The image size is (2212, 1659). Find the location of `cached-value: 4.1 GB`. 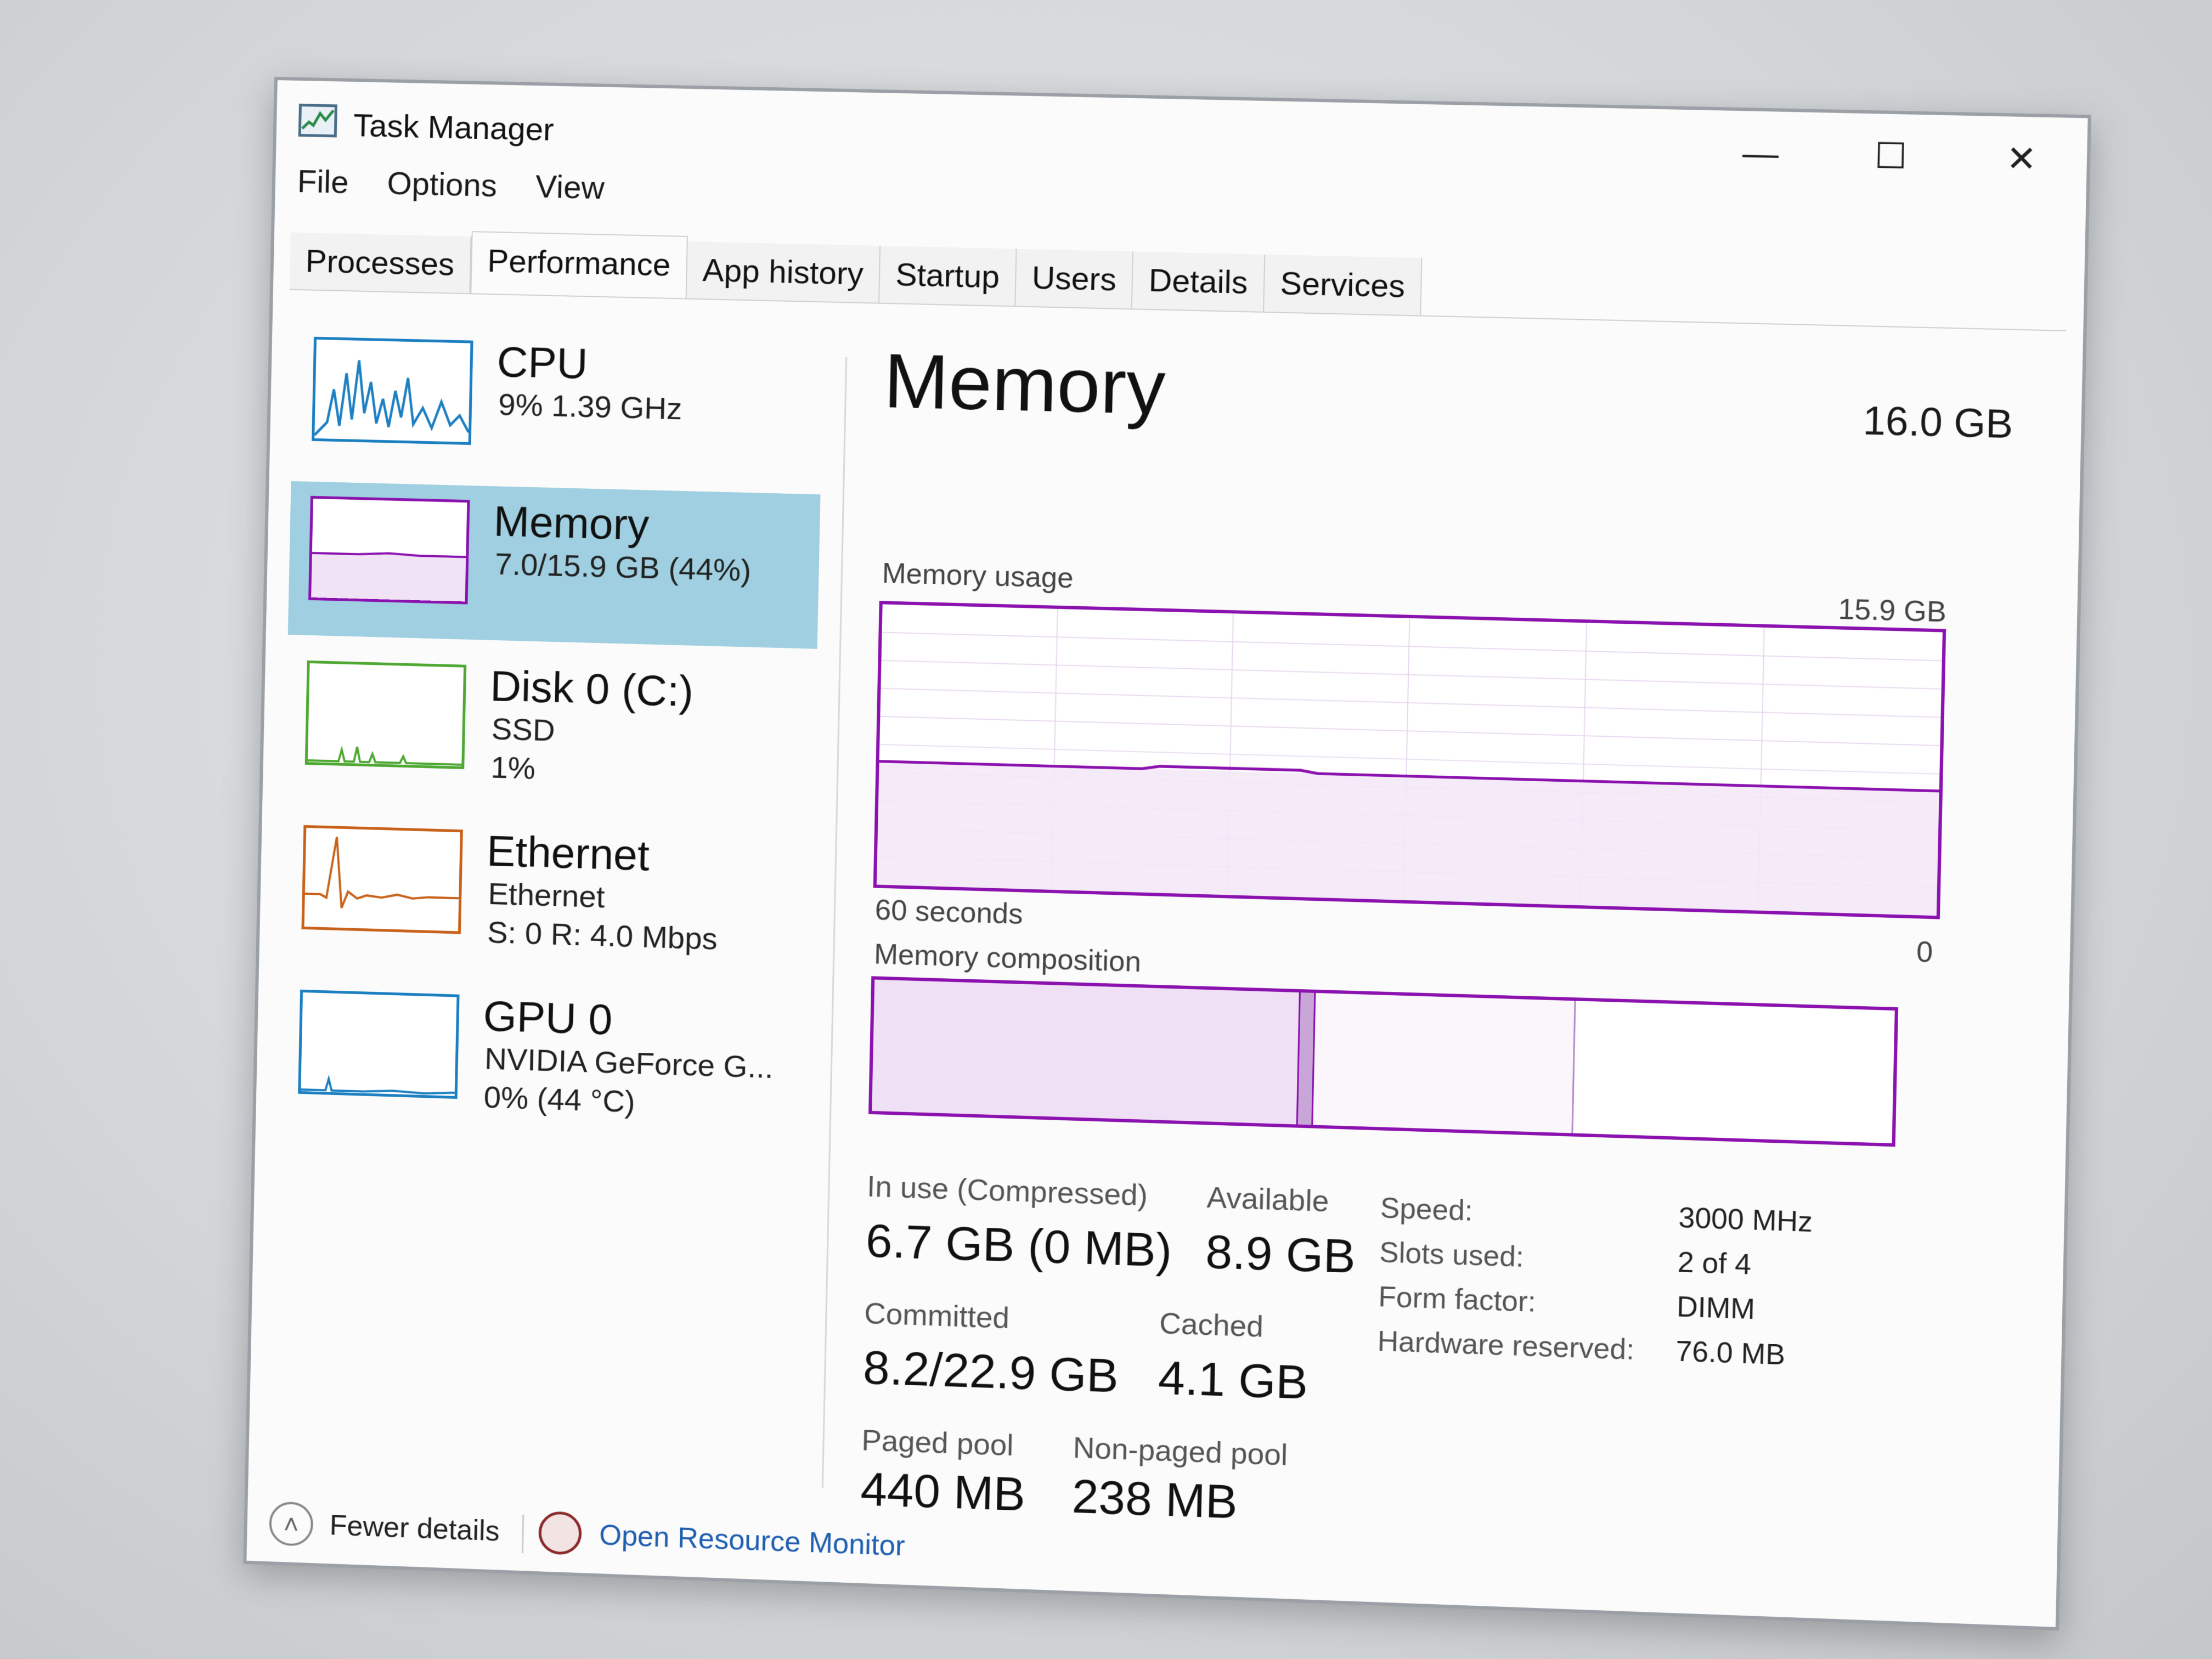

cached-value: 4.1 GB is located at coordinates (1233, 1380).